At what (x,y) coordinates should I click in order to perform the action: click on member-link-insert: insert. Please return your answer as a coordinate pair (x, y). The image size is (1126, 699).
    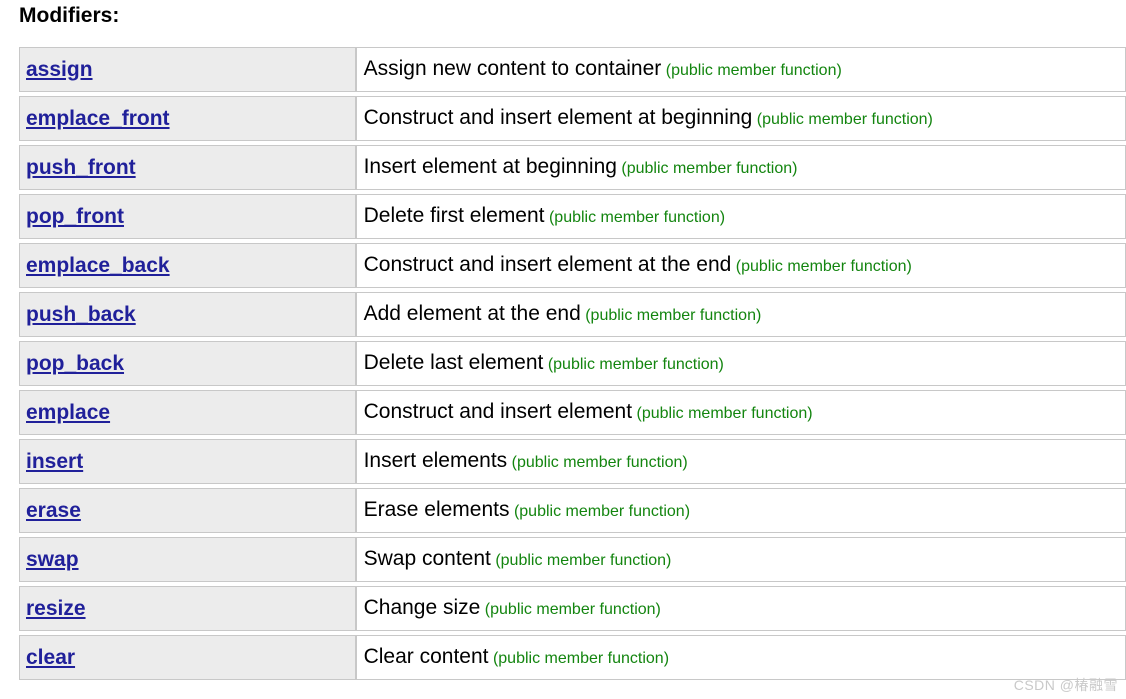
    Looking at the image, I should click on (54, 462).